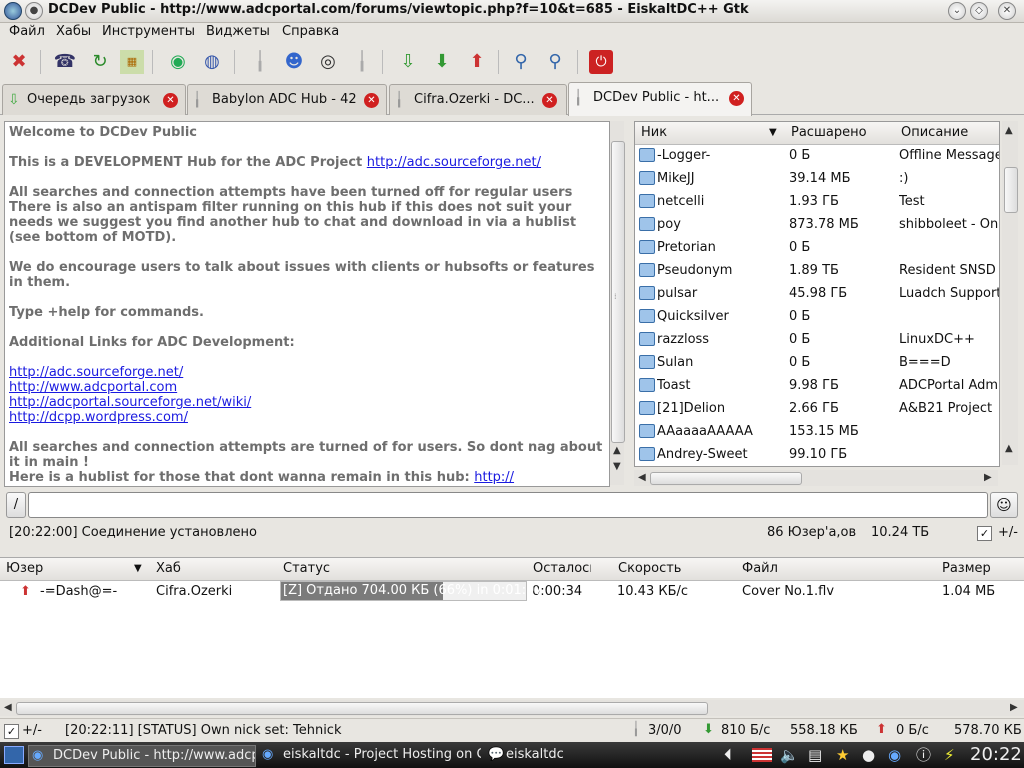 The width and height of the screenshot is (1024, 768). What do you see at coordinates (817, 271) in the screenshot?
I see `list-item: Pseudonym 1.89 ТБ Resident SNSD f` at bounding box center [817, 271].